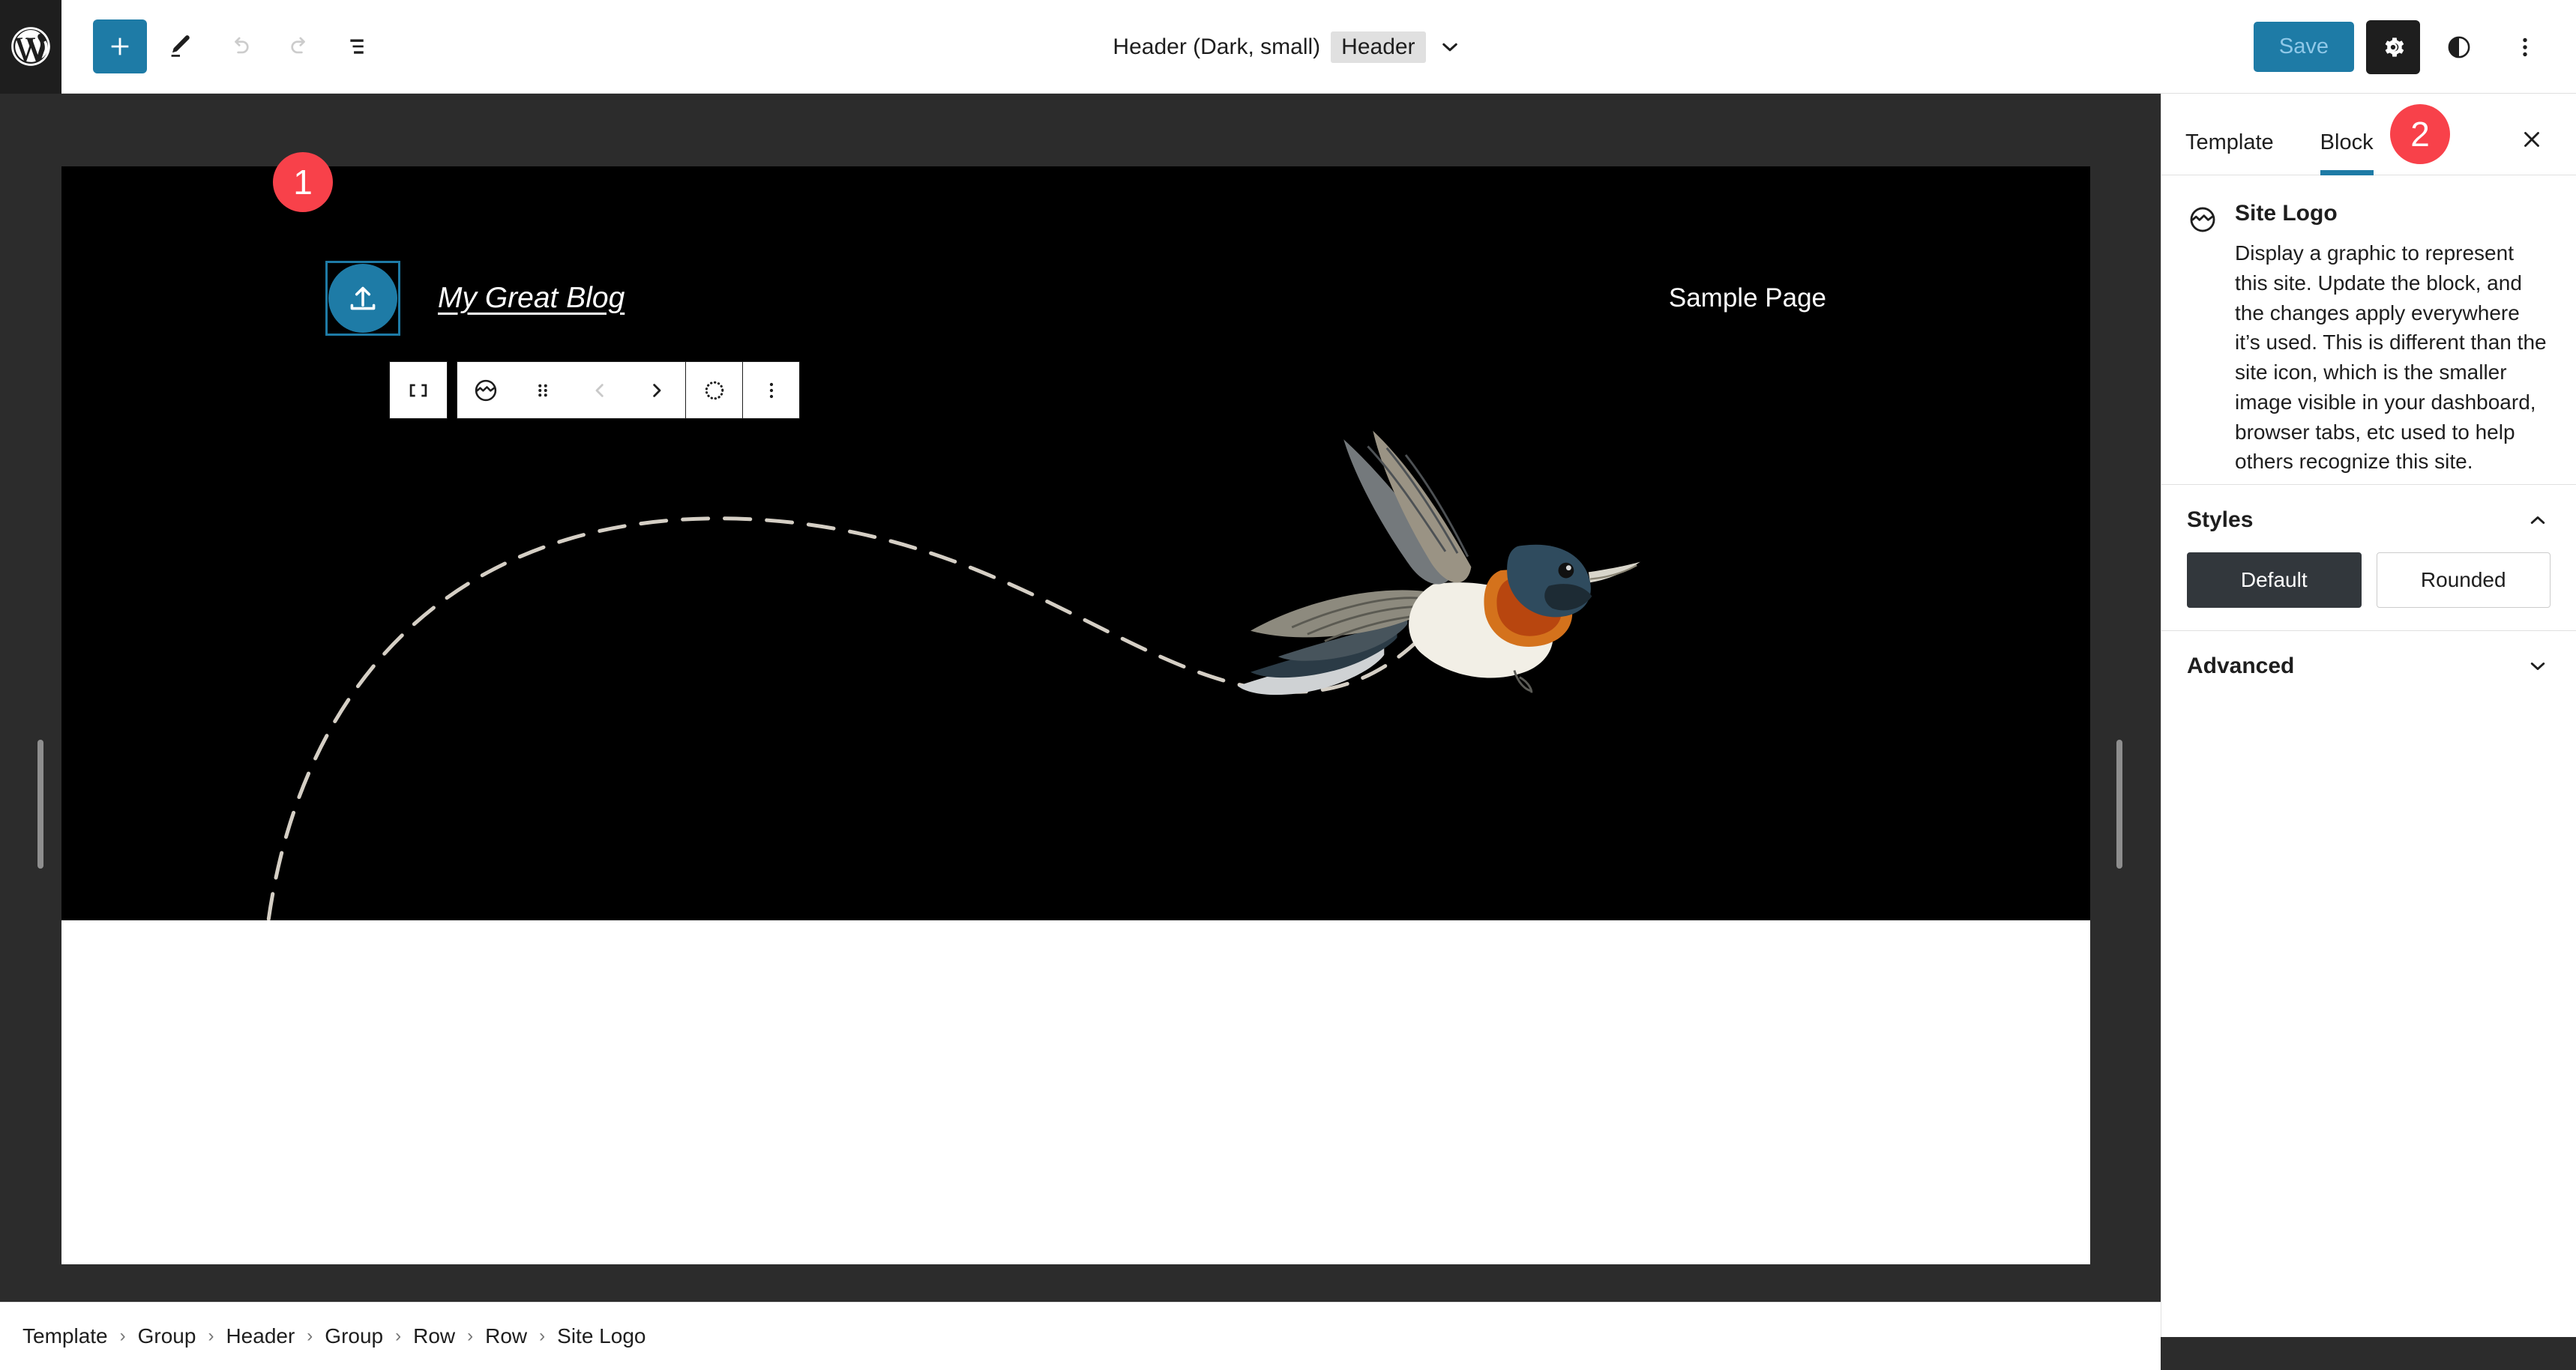 The image size is (2576, 1370). Describe the element at coordinates (531, 298) in the screenshot. I see `site-title-link: My Great Blog` at that location.